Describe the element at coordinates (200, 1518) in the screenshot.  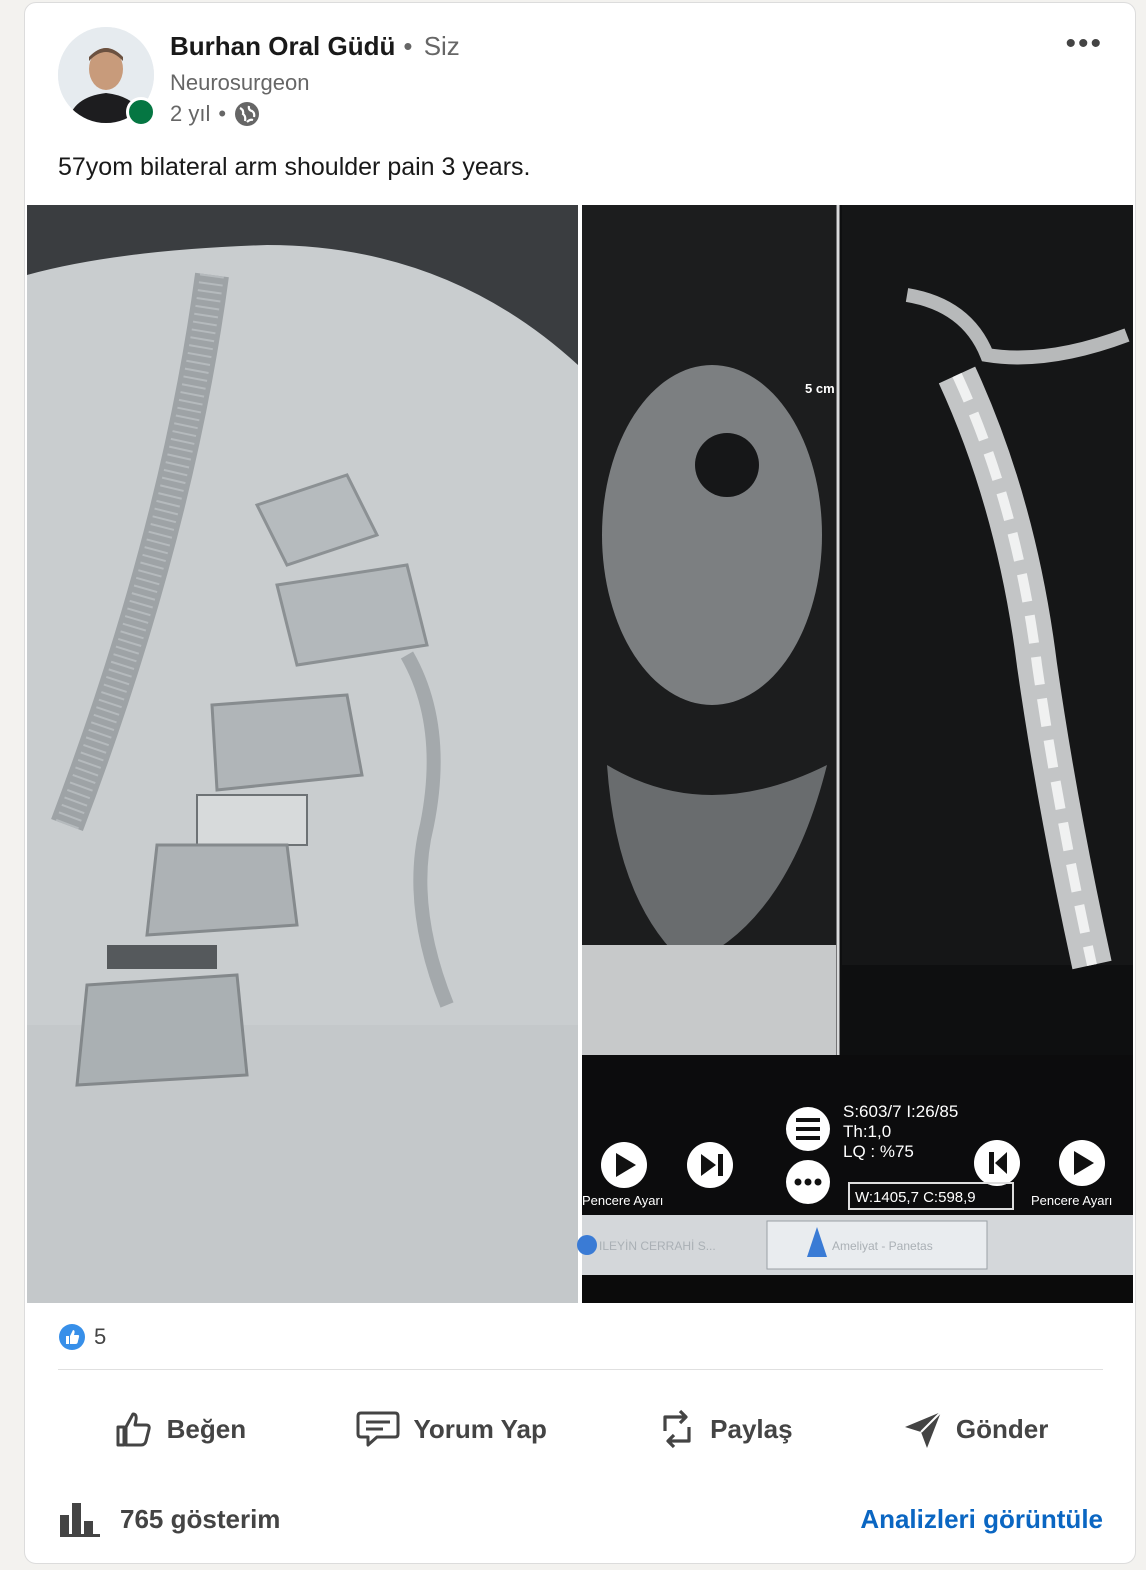
I see `impressions-label: 765 gösterim` at that location.